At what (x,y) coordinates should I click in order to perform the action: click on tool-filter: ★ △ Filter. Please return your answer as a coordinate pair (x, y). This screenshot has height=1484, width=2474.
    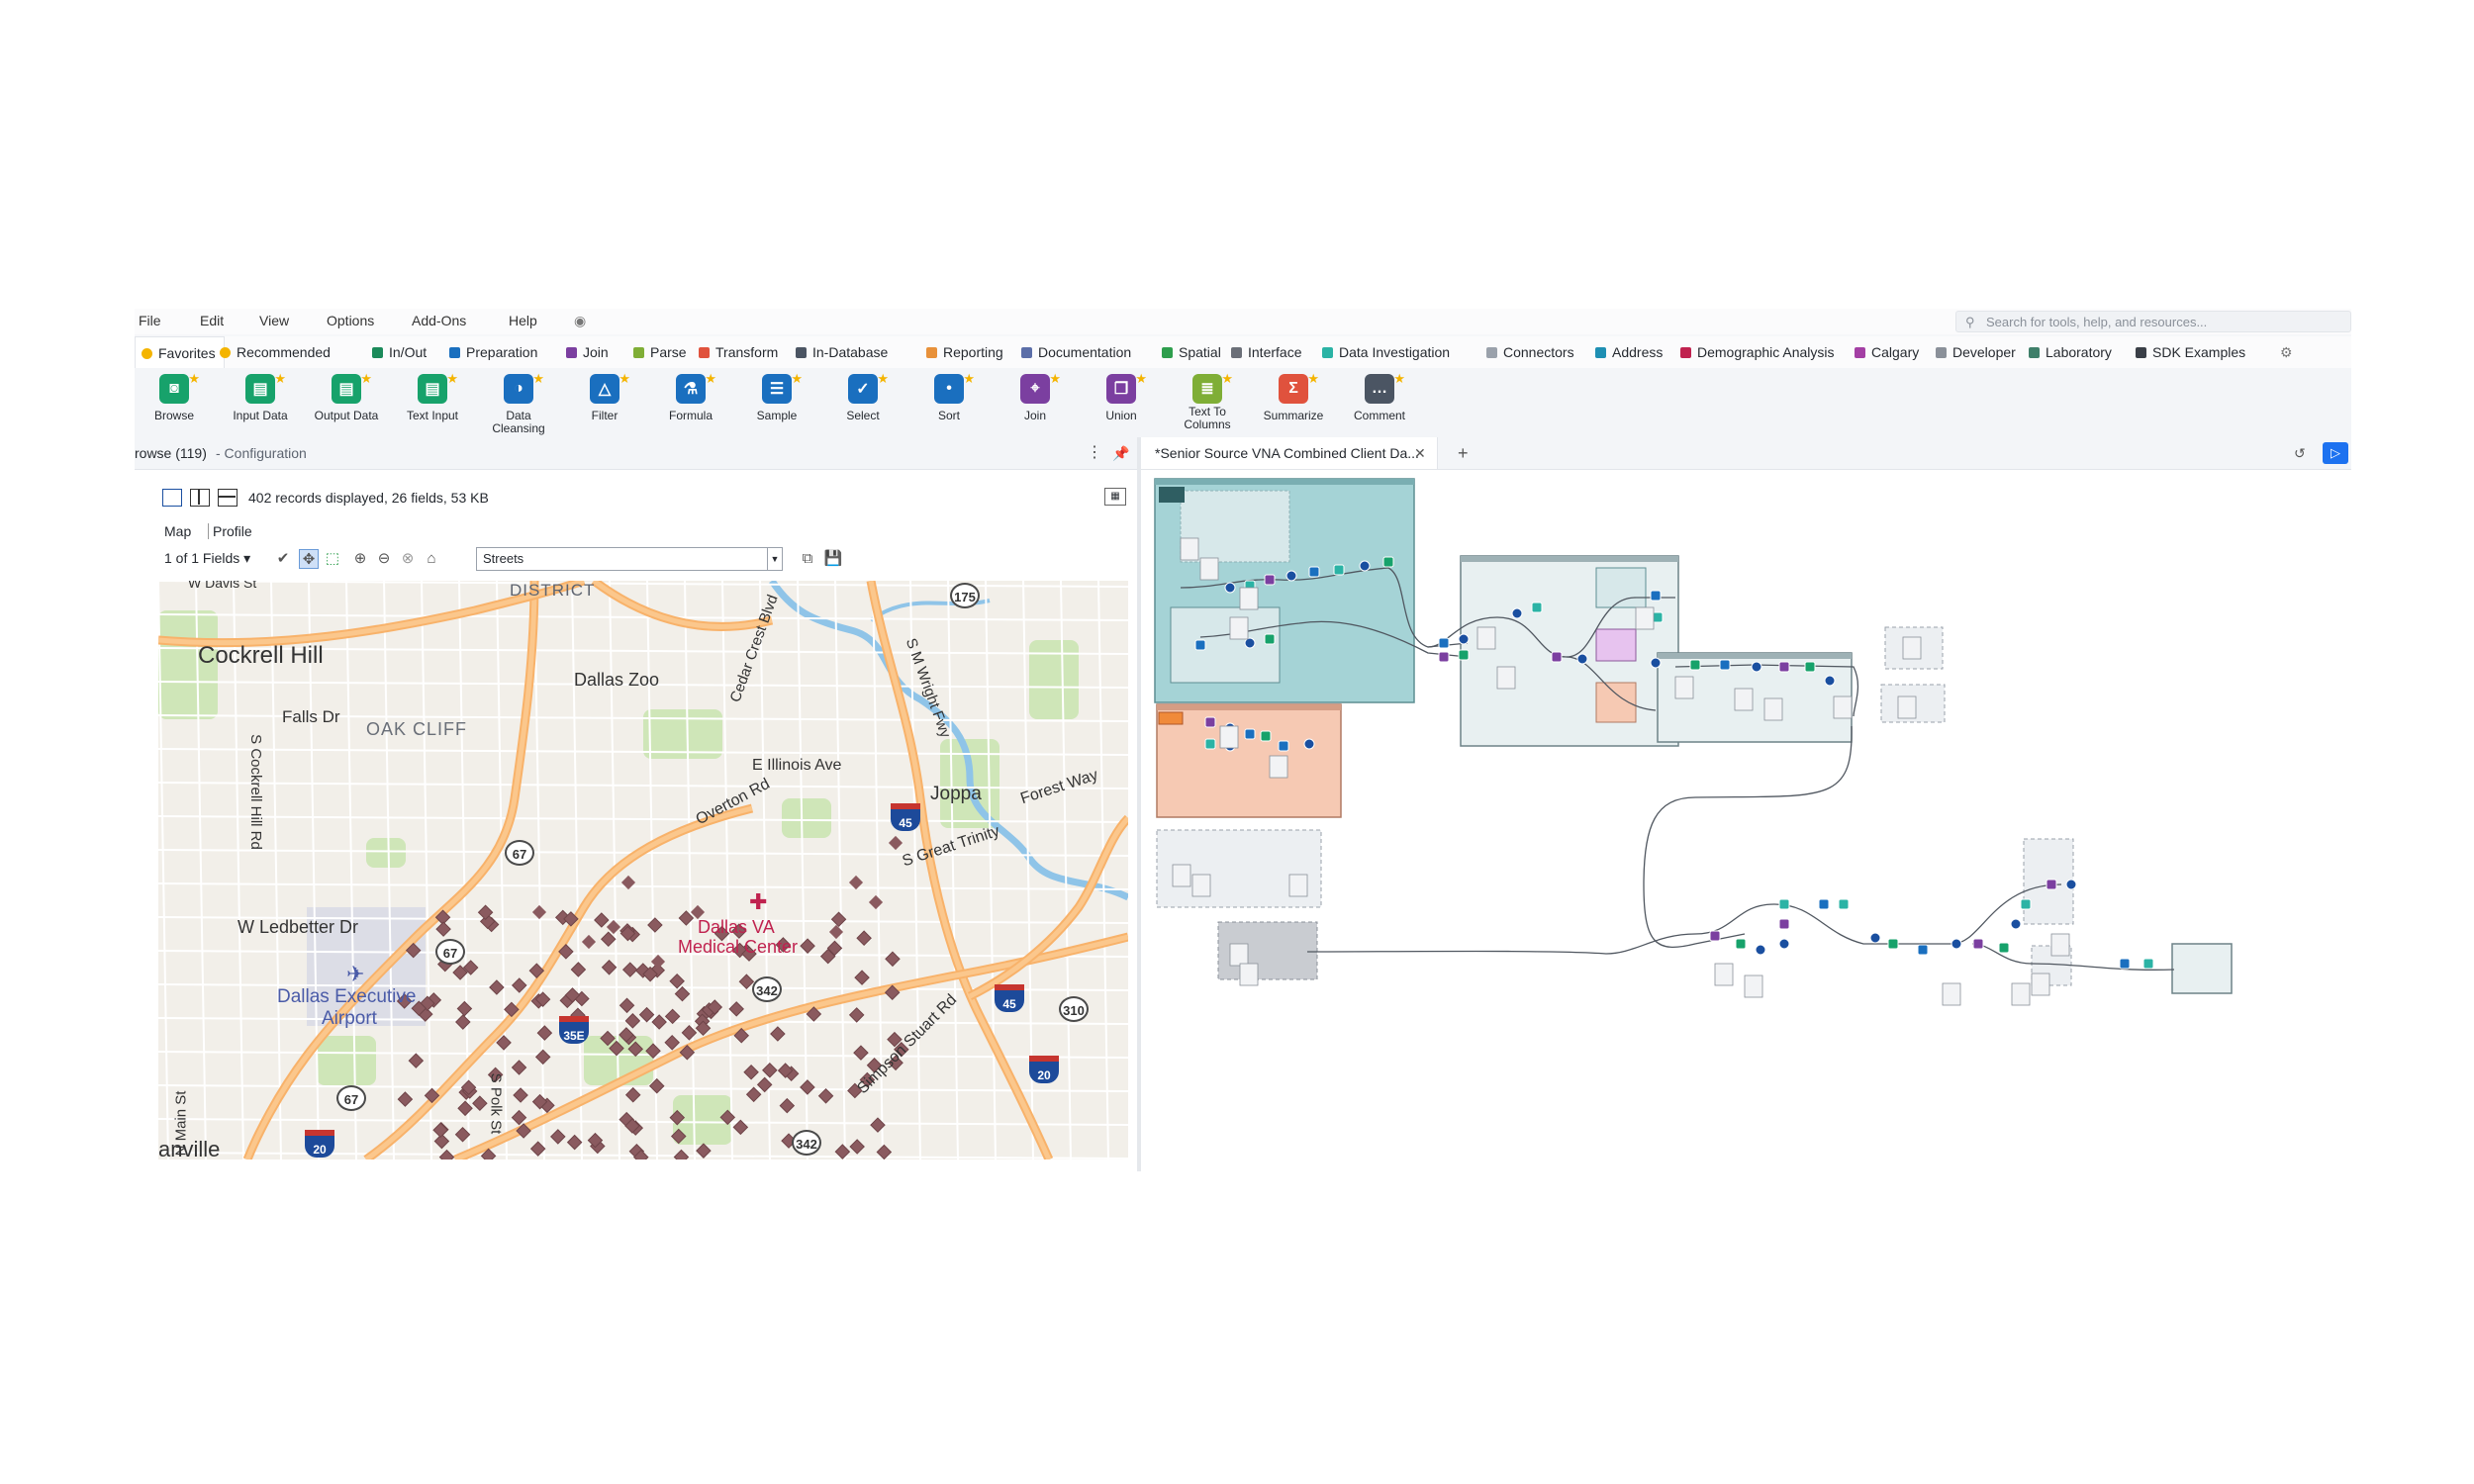
    Looking at the image, I should click on (605, 396).